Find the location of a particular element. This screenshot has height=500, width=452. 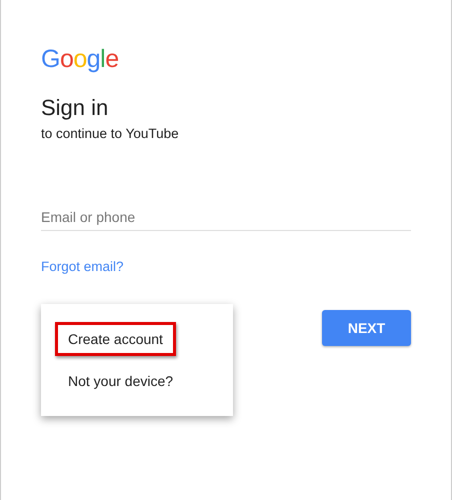

next-button: NEXT is located at coordinates (366, 328).